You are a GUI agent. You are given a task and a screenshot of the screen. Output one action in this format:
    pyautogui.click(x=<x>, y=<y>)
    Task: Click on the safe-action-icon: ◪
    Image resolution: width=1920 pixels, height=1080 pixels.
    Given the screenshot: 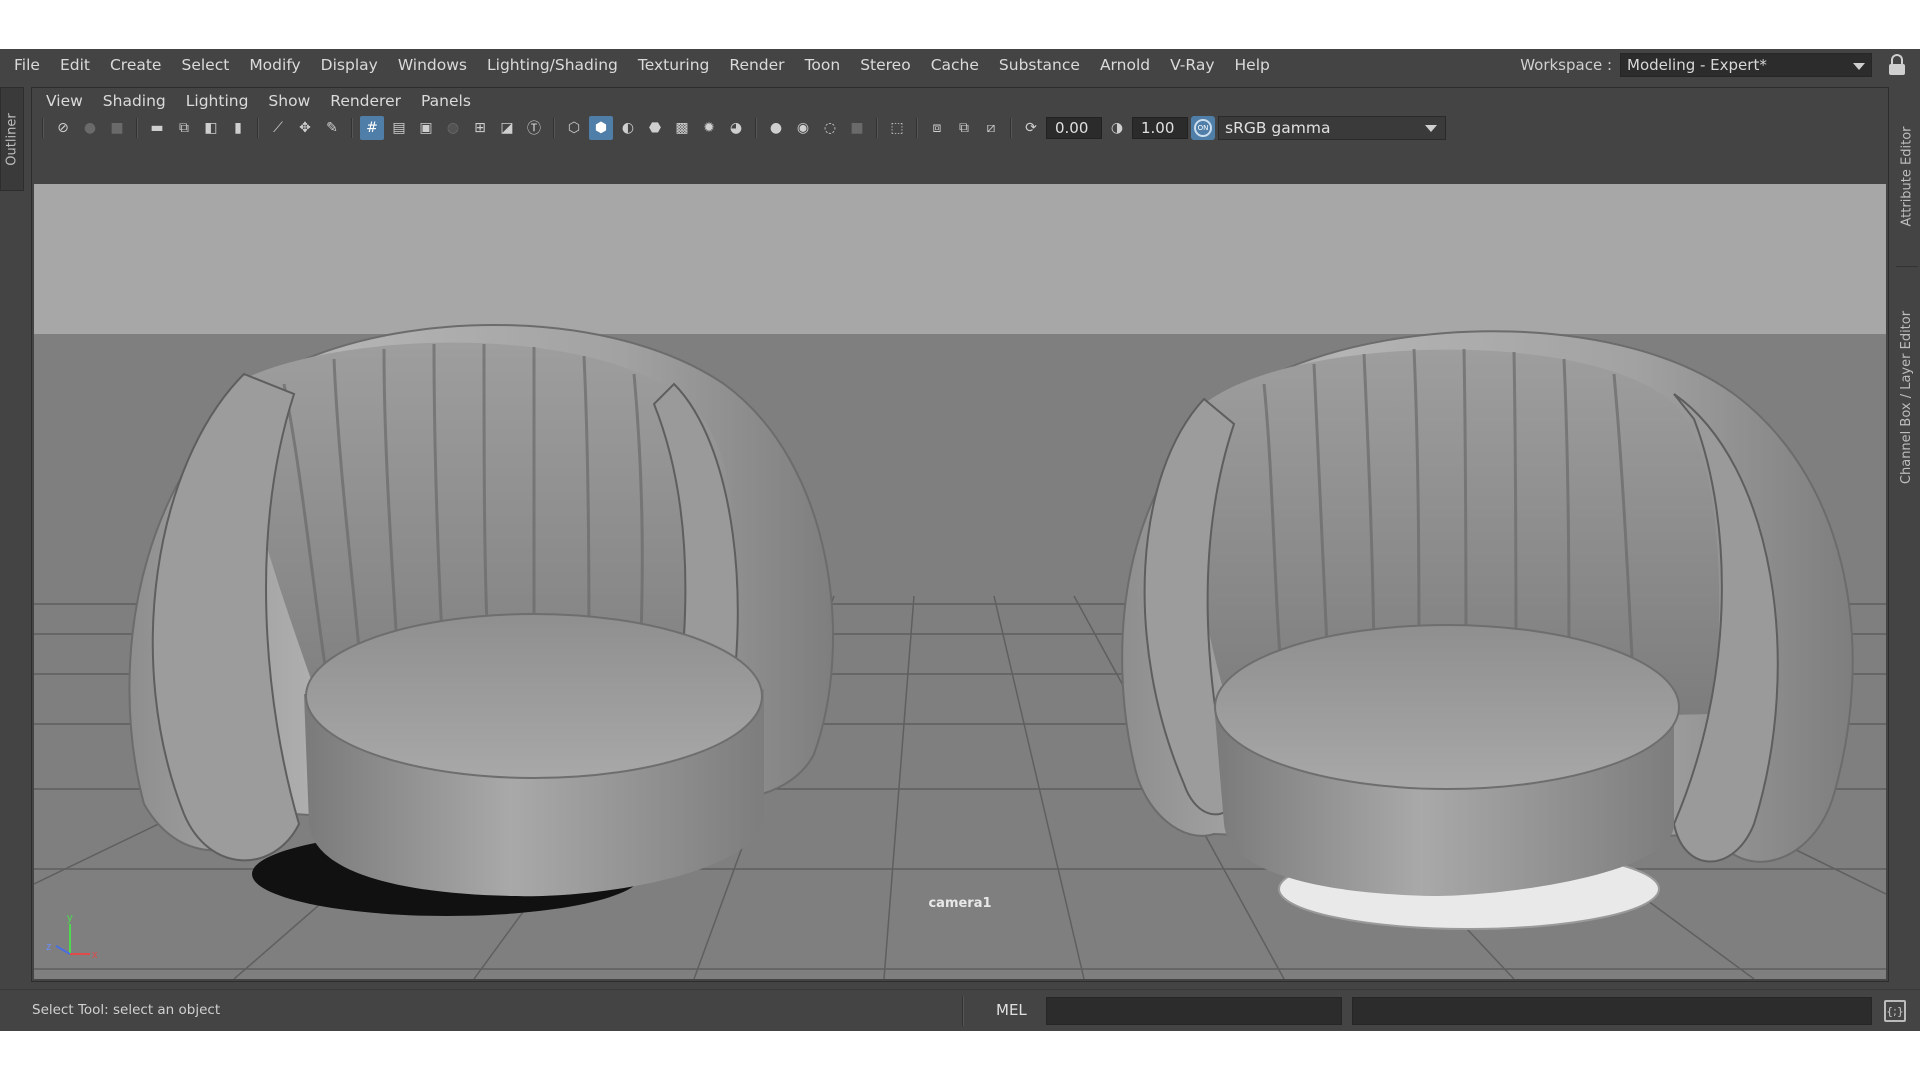 What is the action you would take?
    pyautogui.click(x=507, y=128)
    